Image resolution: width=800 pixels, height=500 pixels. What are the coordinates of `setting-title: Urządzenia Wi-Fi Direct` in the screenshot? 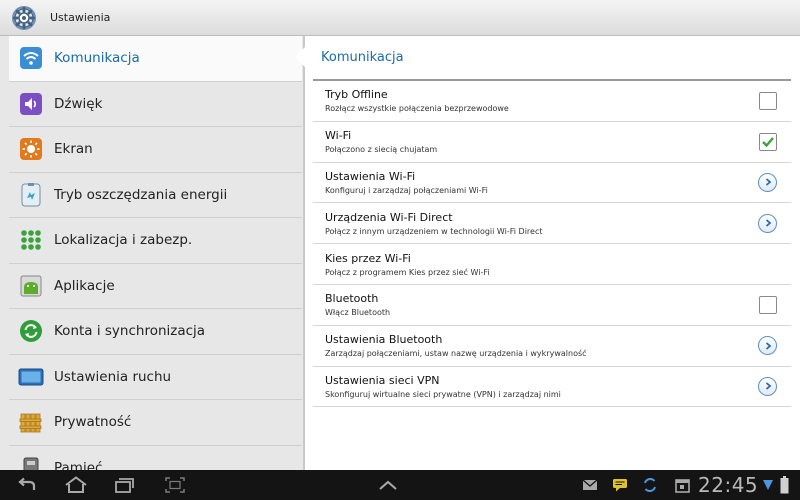 It's located at (389, 217).